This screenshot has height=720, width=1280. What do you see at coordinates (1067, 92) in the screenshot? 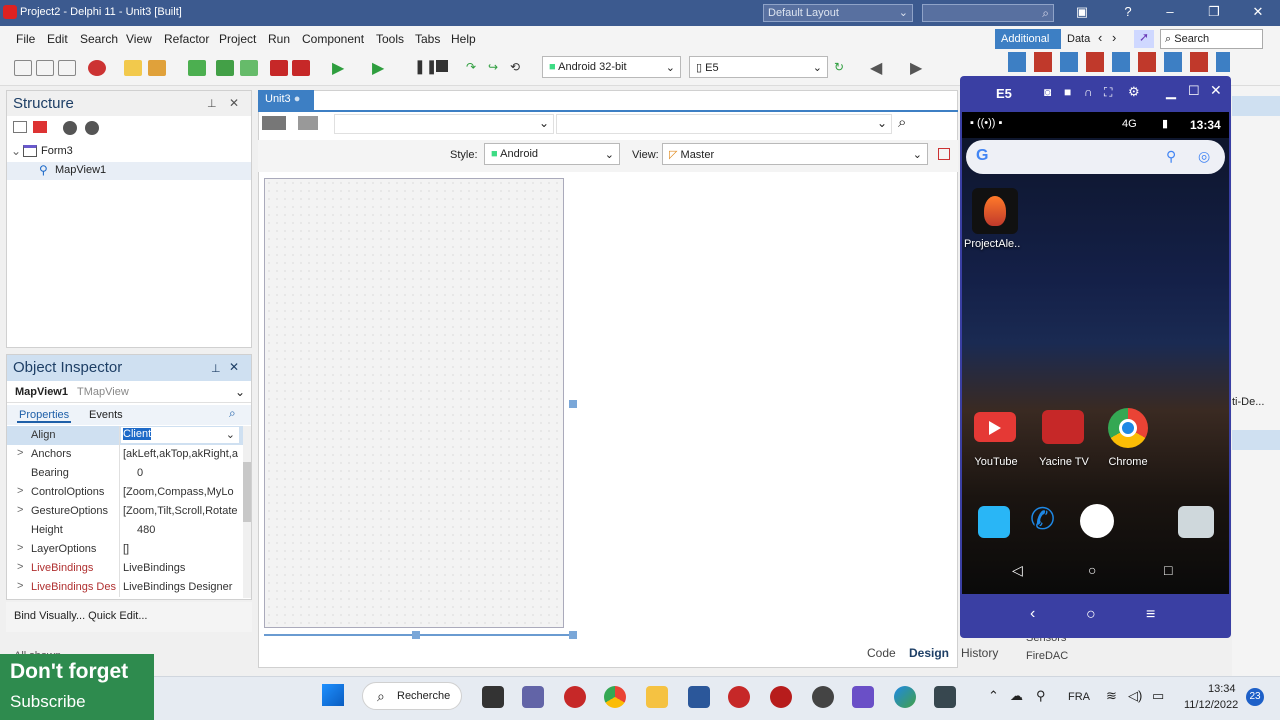
I see `video-icon: ■` at bounding box center [1067, 92].